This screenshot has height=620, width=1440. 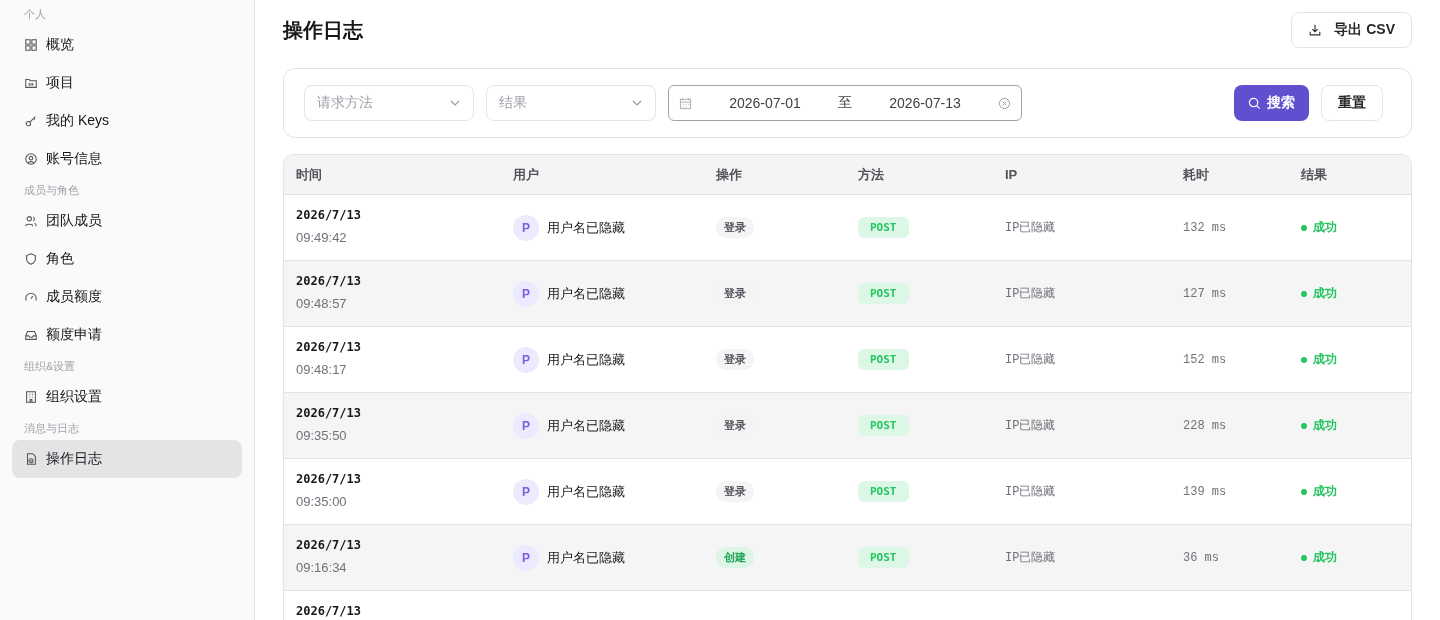 What do you see at coordinates (31, 83) in the screenshot?
I see `folder-icon` at bounding box center [31, 83].